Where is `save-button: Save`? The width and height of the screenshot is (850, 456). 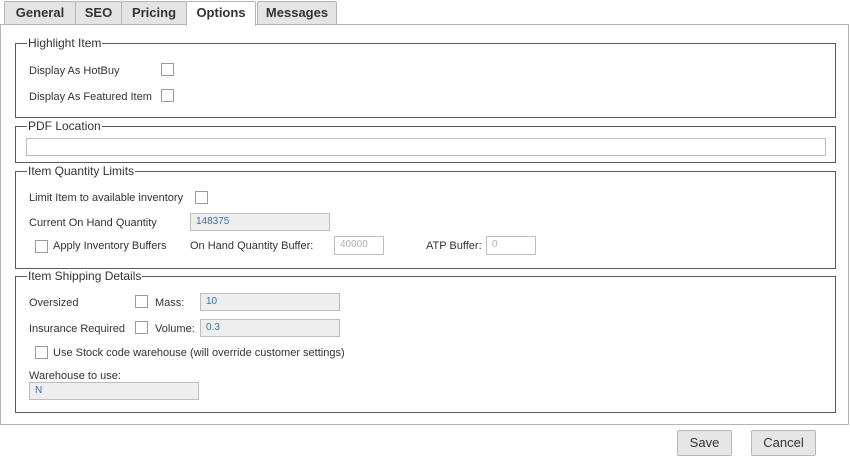
save-button: Save is located at coordinates (704, 443).